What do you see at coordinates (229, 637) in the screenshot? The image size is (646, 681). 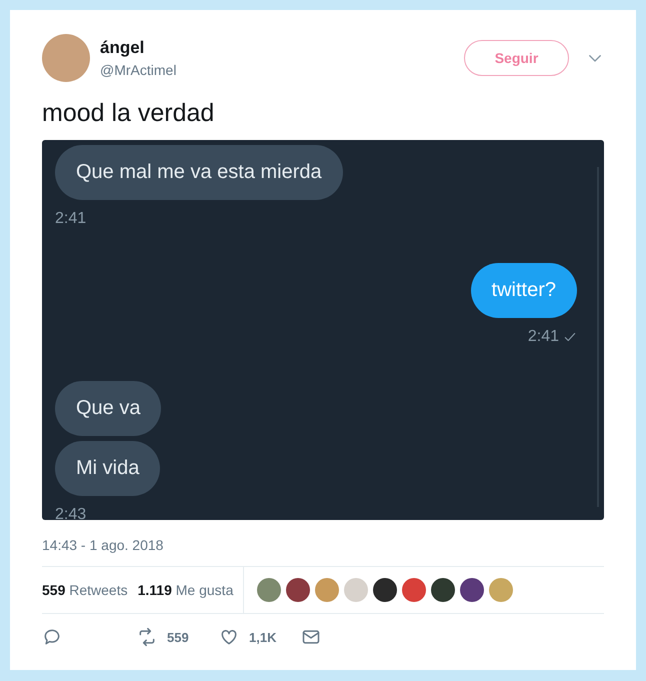 I see `heart-icon` at bounding box center [229, 637].